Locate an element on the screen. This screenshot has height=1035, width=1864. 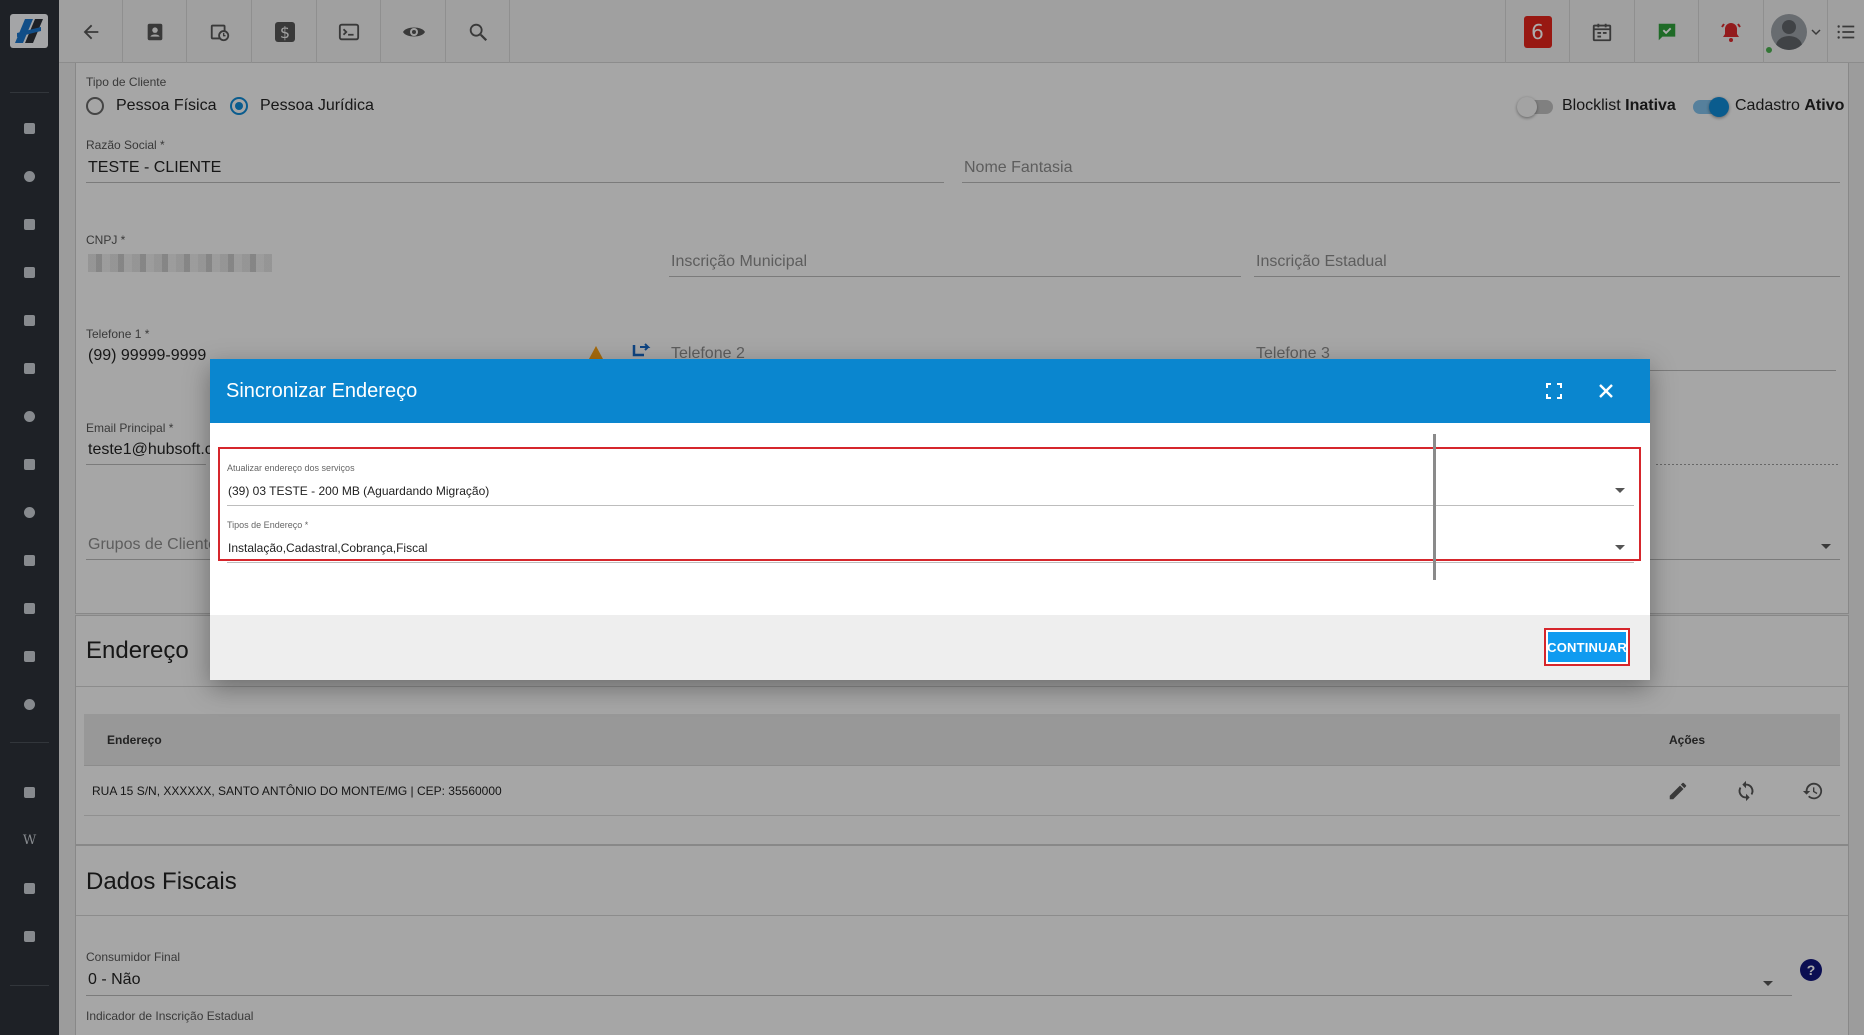
dialog-scrollbar is located at coordinates (1434, 507).